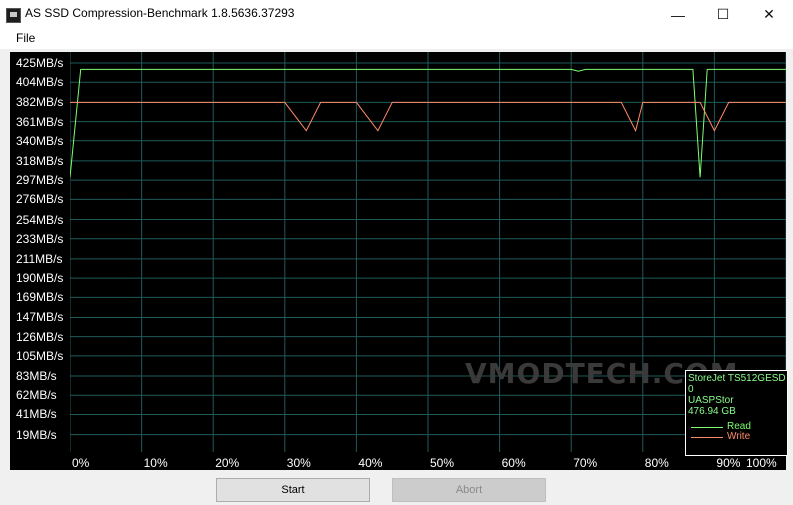 Image resolution: width=793 pixels, height=505 pixels. Describe the element at coordinates (25, 38) in the screenshot. I see `menu-file: File` at that location.